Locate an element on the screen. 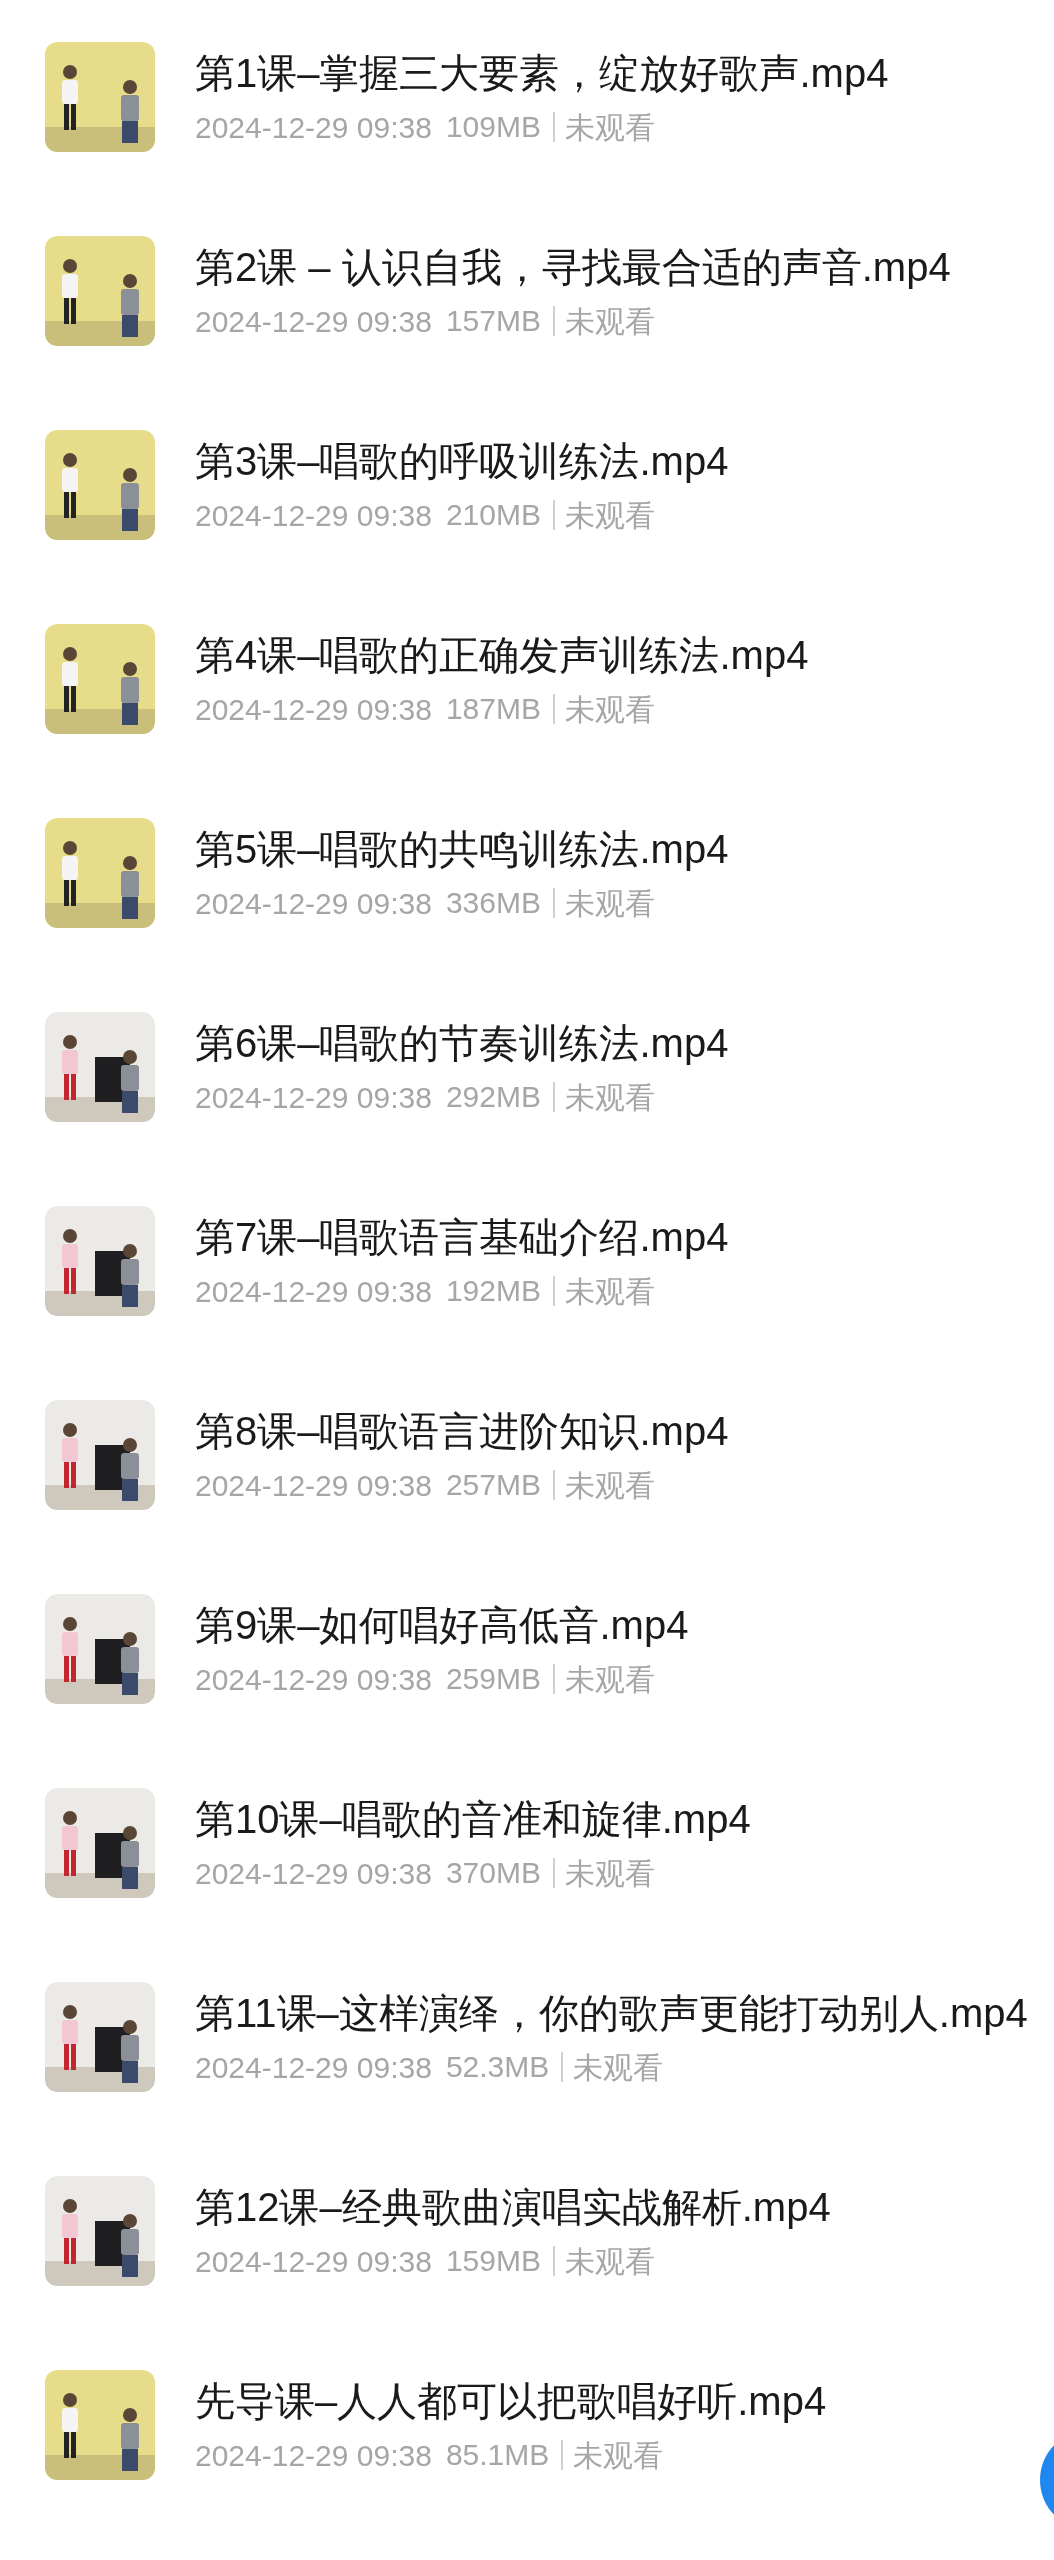 The image size is (1054, 2560). file-size: 210MB is located at coordinates (500, 515).